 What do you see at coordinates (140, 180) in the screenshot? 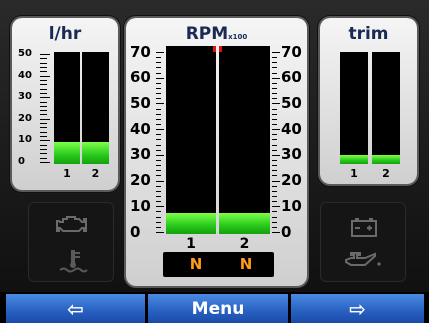
I see `rpm-left-scale-tick-label: 20` at bounding box center [140, 180].